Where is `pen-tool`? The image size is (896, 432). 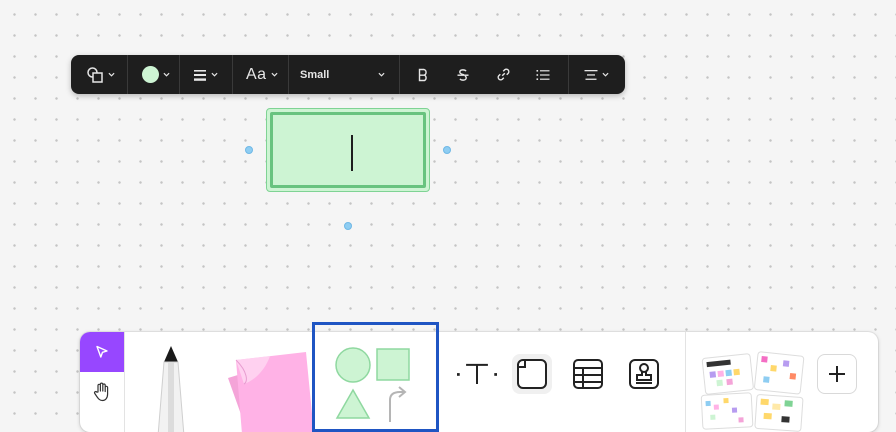
pen-tool is located at coordinates (171, 389).